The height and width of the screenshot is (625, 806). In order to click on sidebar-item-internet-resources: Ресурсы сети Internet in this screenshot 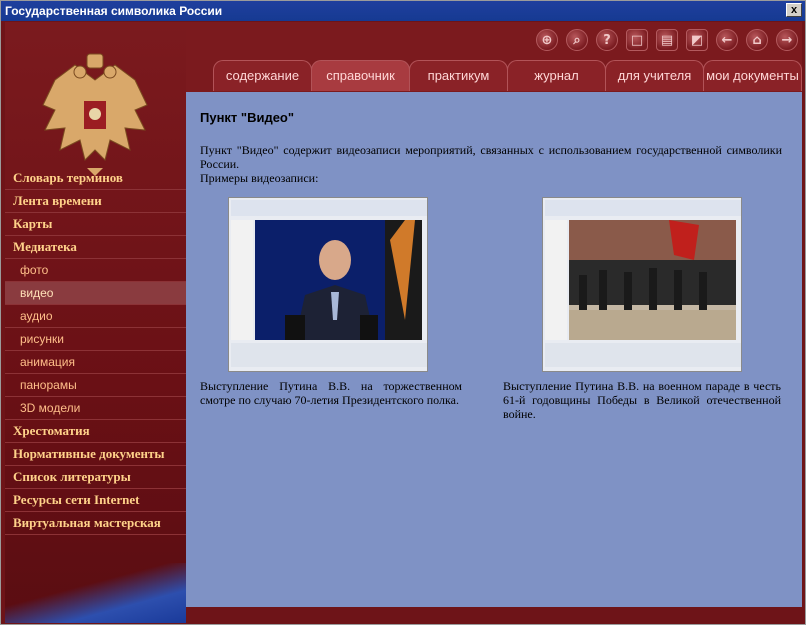, I will do `click(95, 500)`.